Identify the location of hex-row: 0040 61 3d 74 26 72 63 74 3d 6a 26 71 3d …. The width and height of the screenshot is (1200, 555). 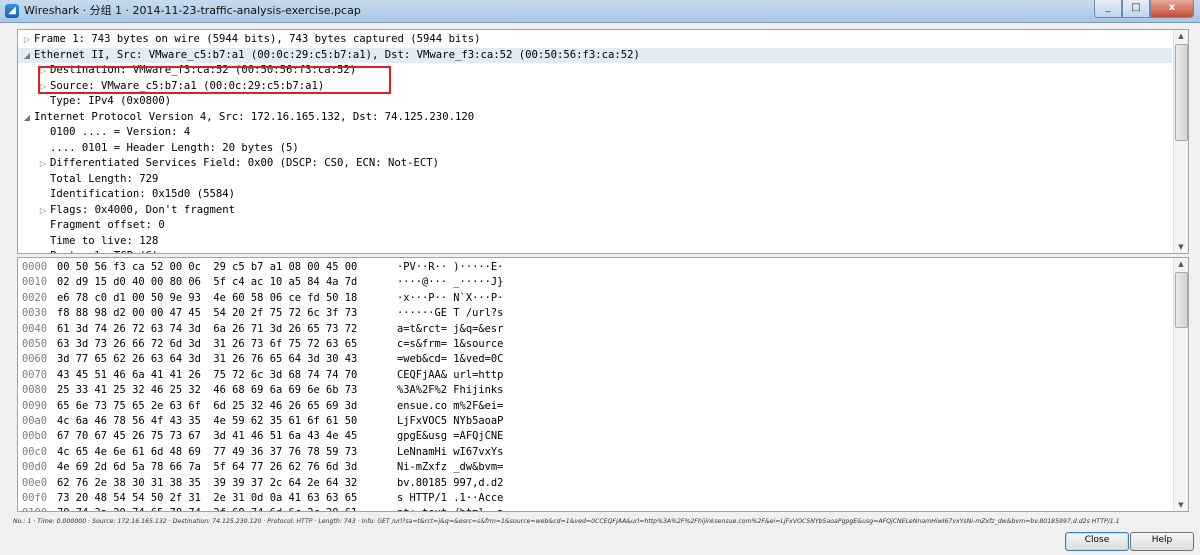
(595, 329).